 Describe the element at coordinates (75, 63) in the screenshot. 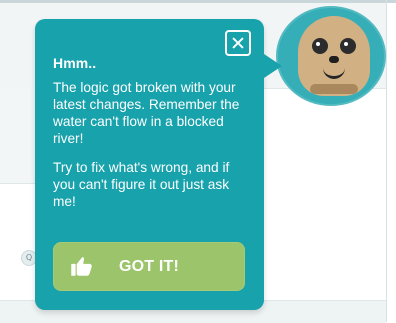

I see `tooltip-title: Hmm..` at that location.